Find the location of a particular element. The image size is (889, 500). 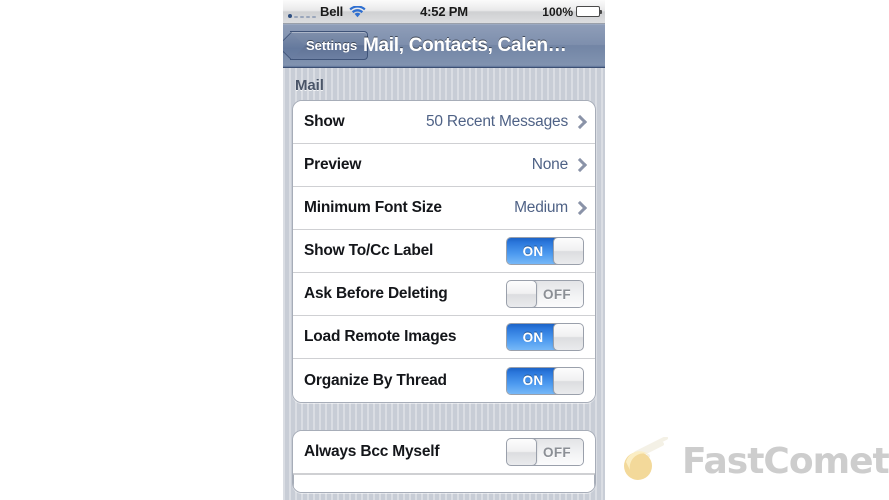

row-minimum-font-size: Minimum Font Size Medium is located at coordinates (444, 208).